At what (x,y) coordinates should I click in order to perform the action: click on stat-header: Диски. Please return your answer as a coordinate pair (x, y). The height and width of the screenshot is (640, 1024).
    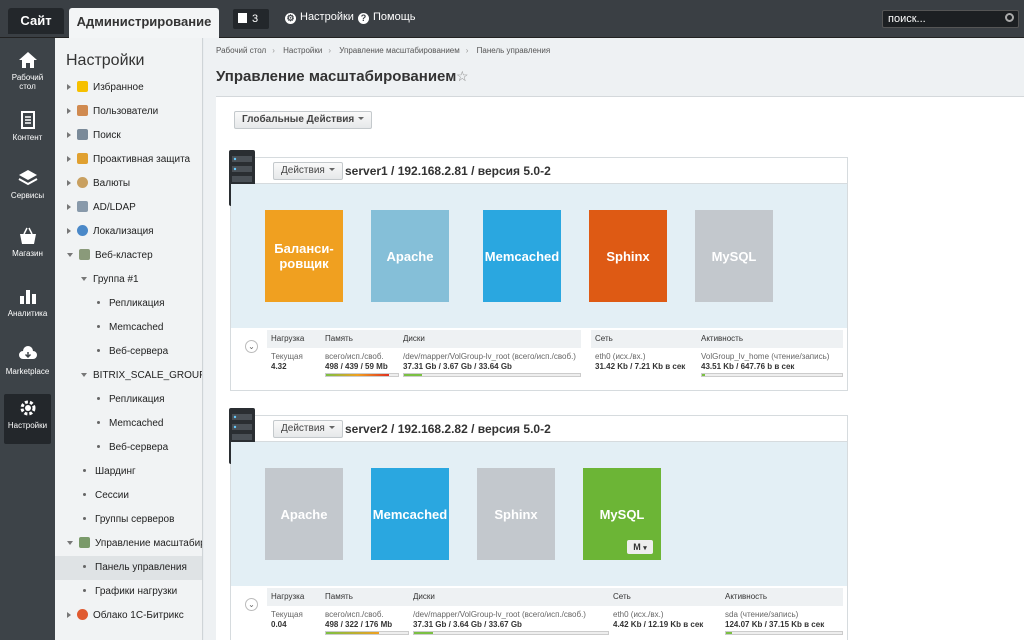
    Looking at the image, I should click on (509, 597).